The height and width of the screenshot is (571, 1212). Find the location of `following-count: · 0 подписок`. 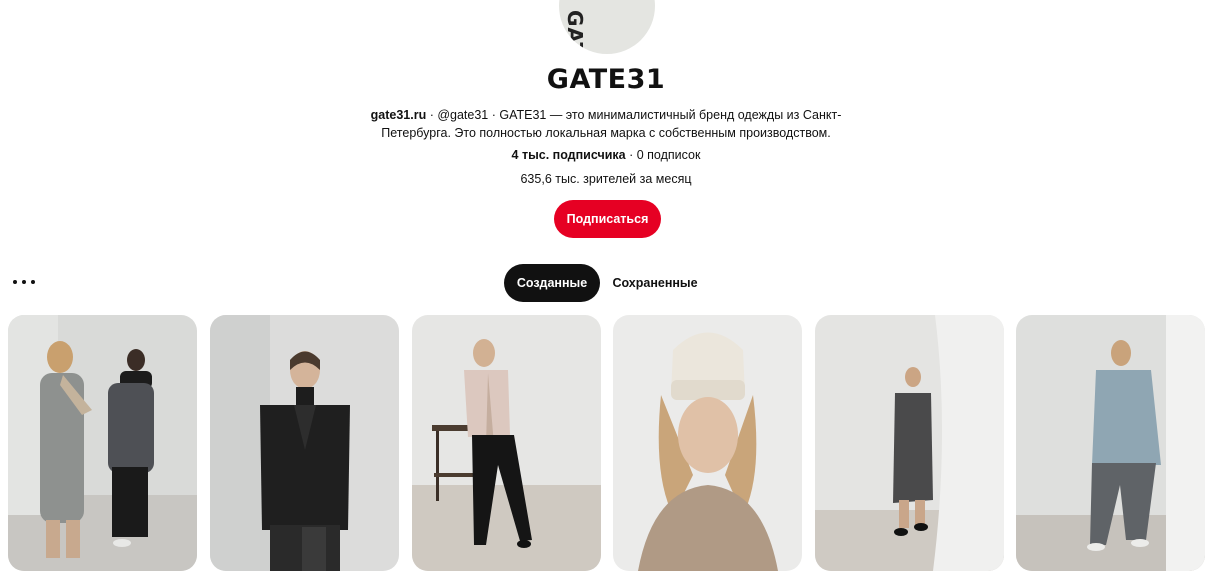

following-count: · 0 подписок is located at coordinates (663, 155).